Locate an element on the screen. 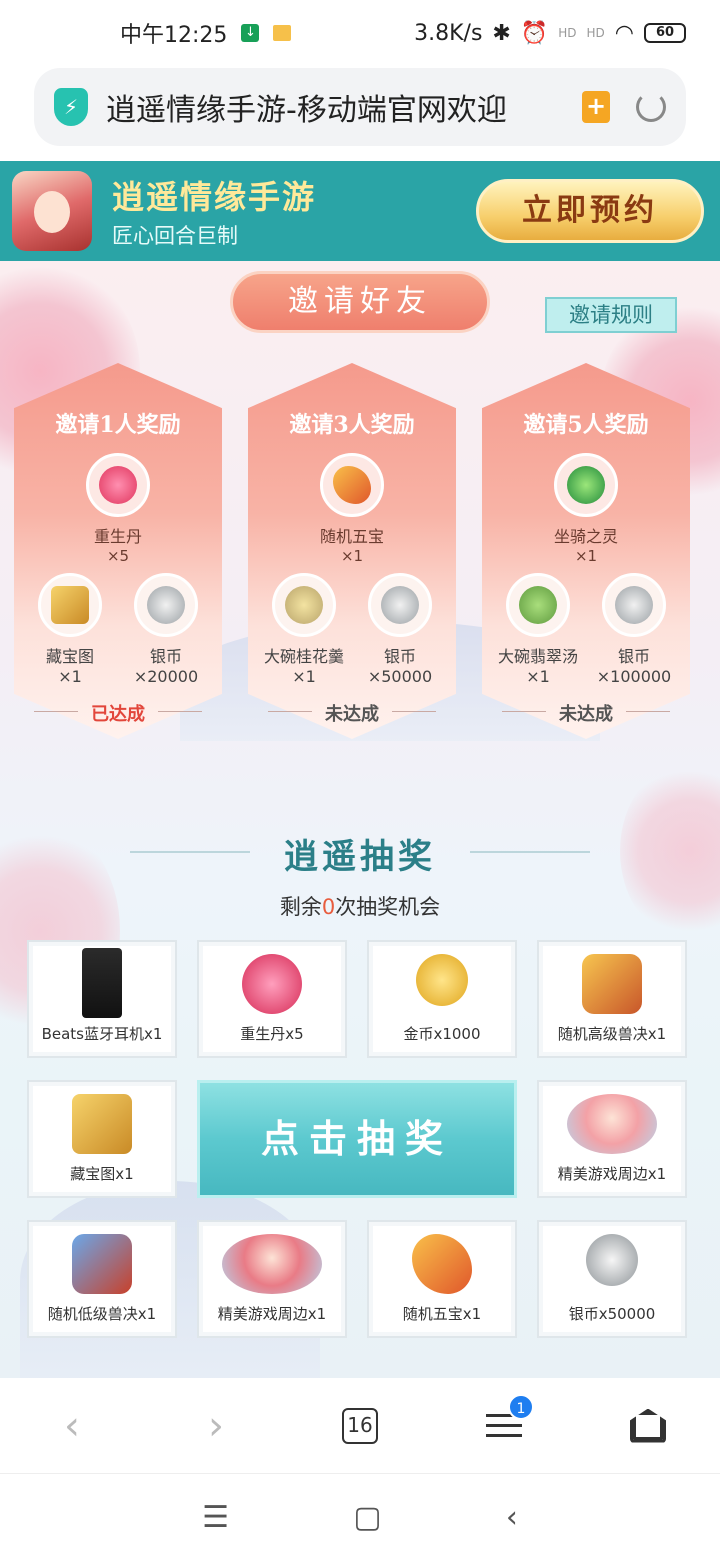 The image size is (720, 1560). remaining-count: 0 is located at coordinates (328, 907).